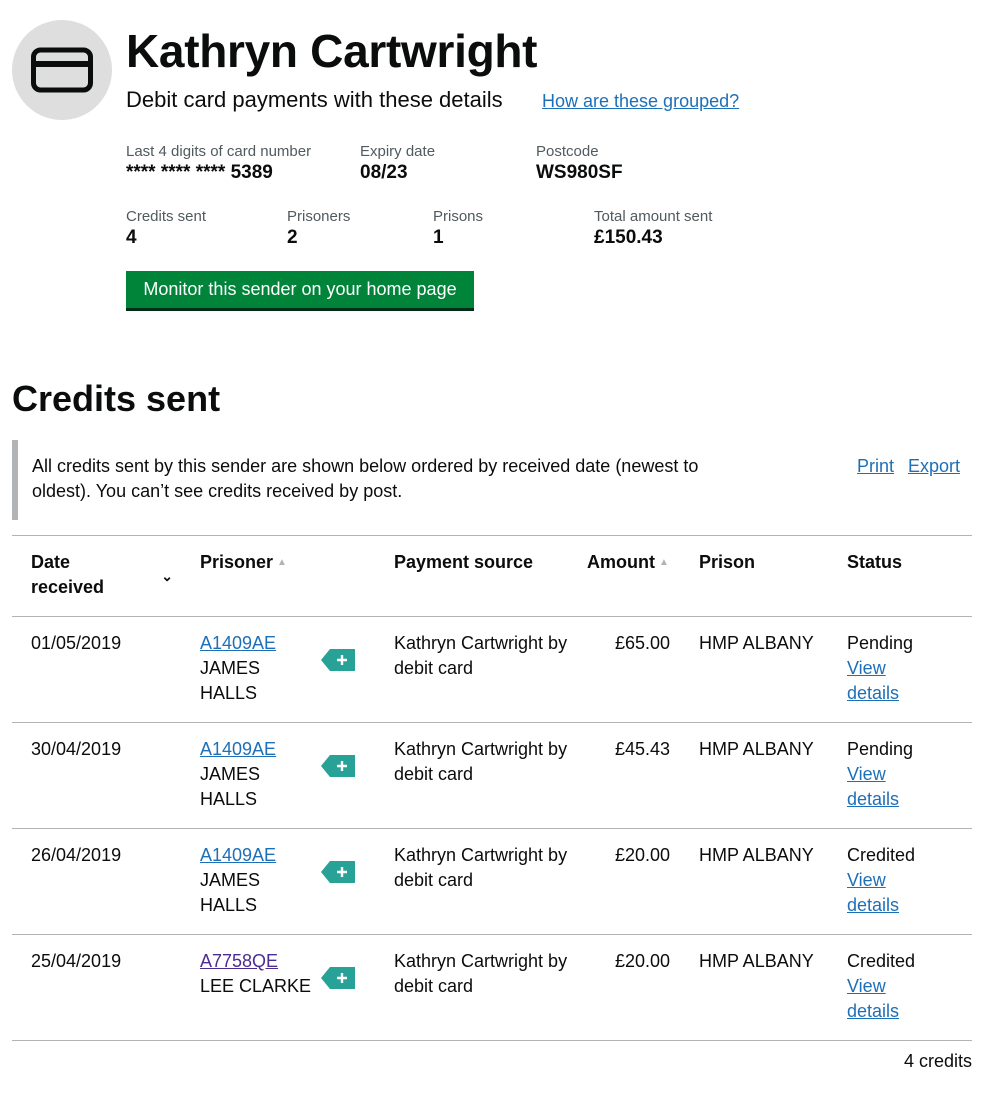  What do you see at coordinates (621, 562) in the screenshot?
I see `column-header-amount-label: Amount` at bounding box center [621, 562].